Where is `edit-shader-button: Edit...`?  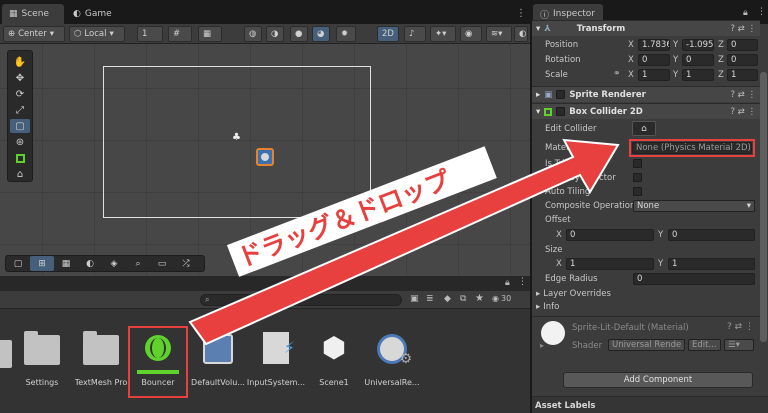 edit-shader-button: Edit... is located at coordinates (704, 345).